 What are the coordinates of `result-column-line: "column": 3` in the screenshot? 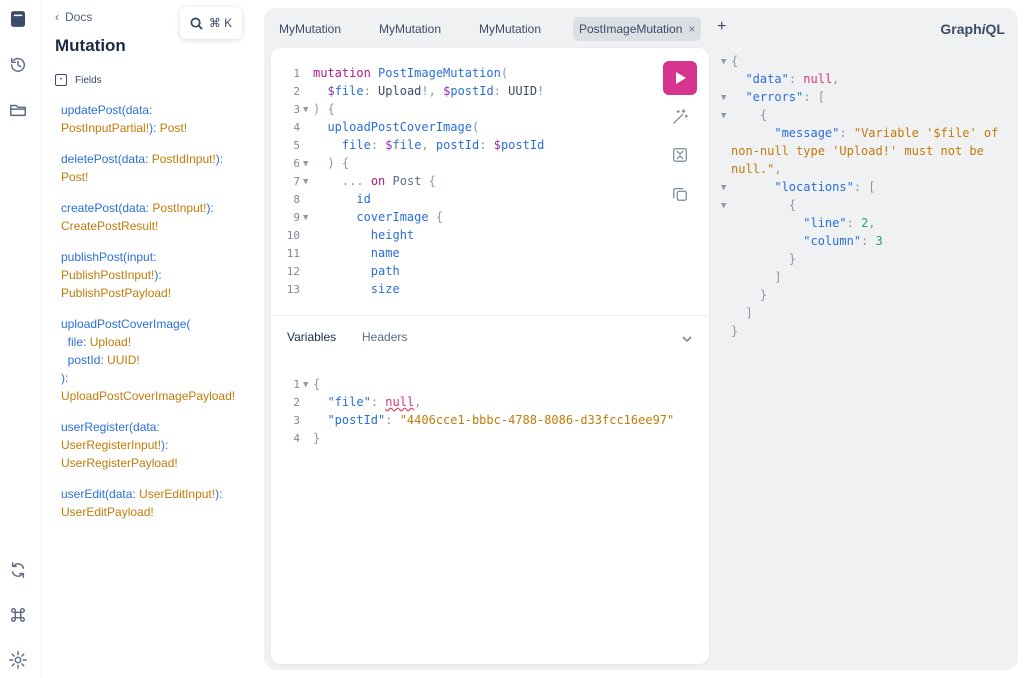 It's located at (843, 241).